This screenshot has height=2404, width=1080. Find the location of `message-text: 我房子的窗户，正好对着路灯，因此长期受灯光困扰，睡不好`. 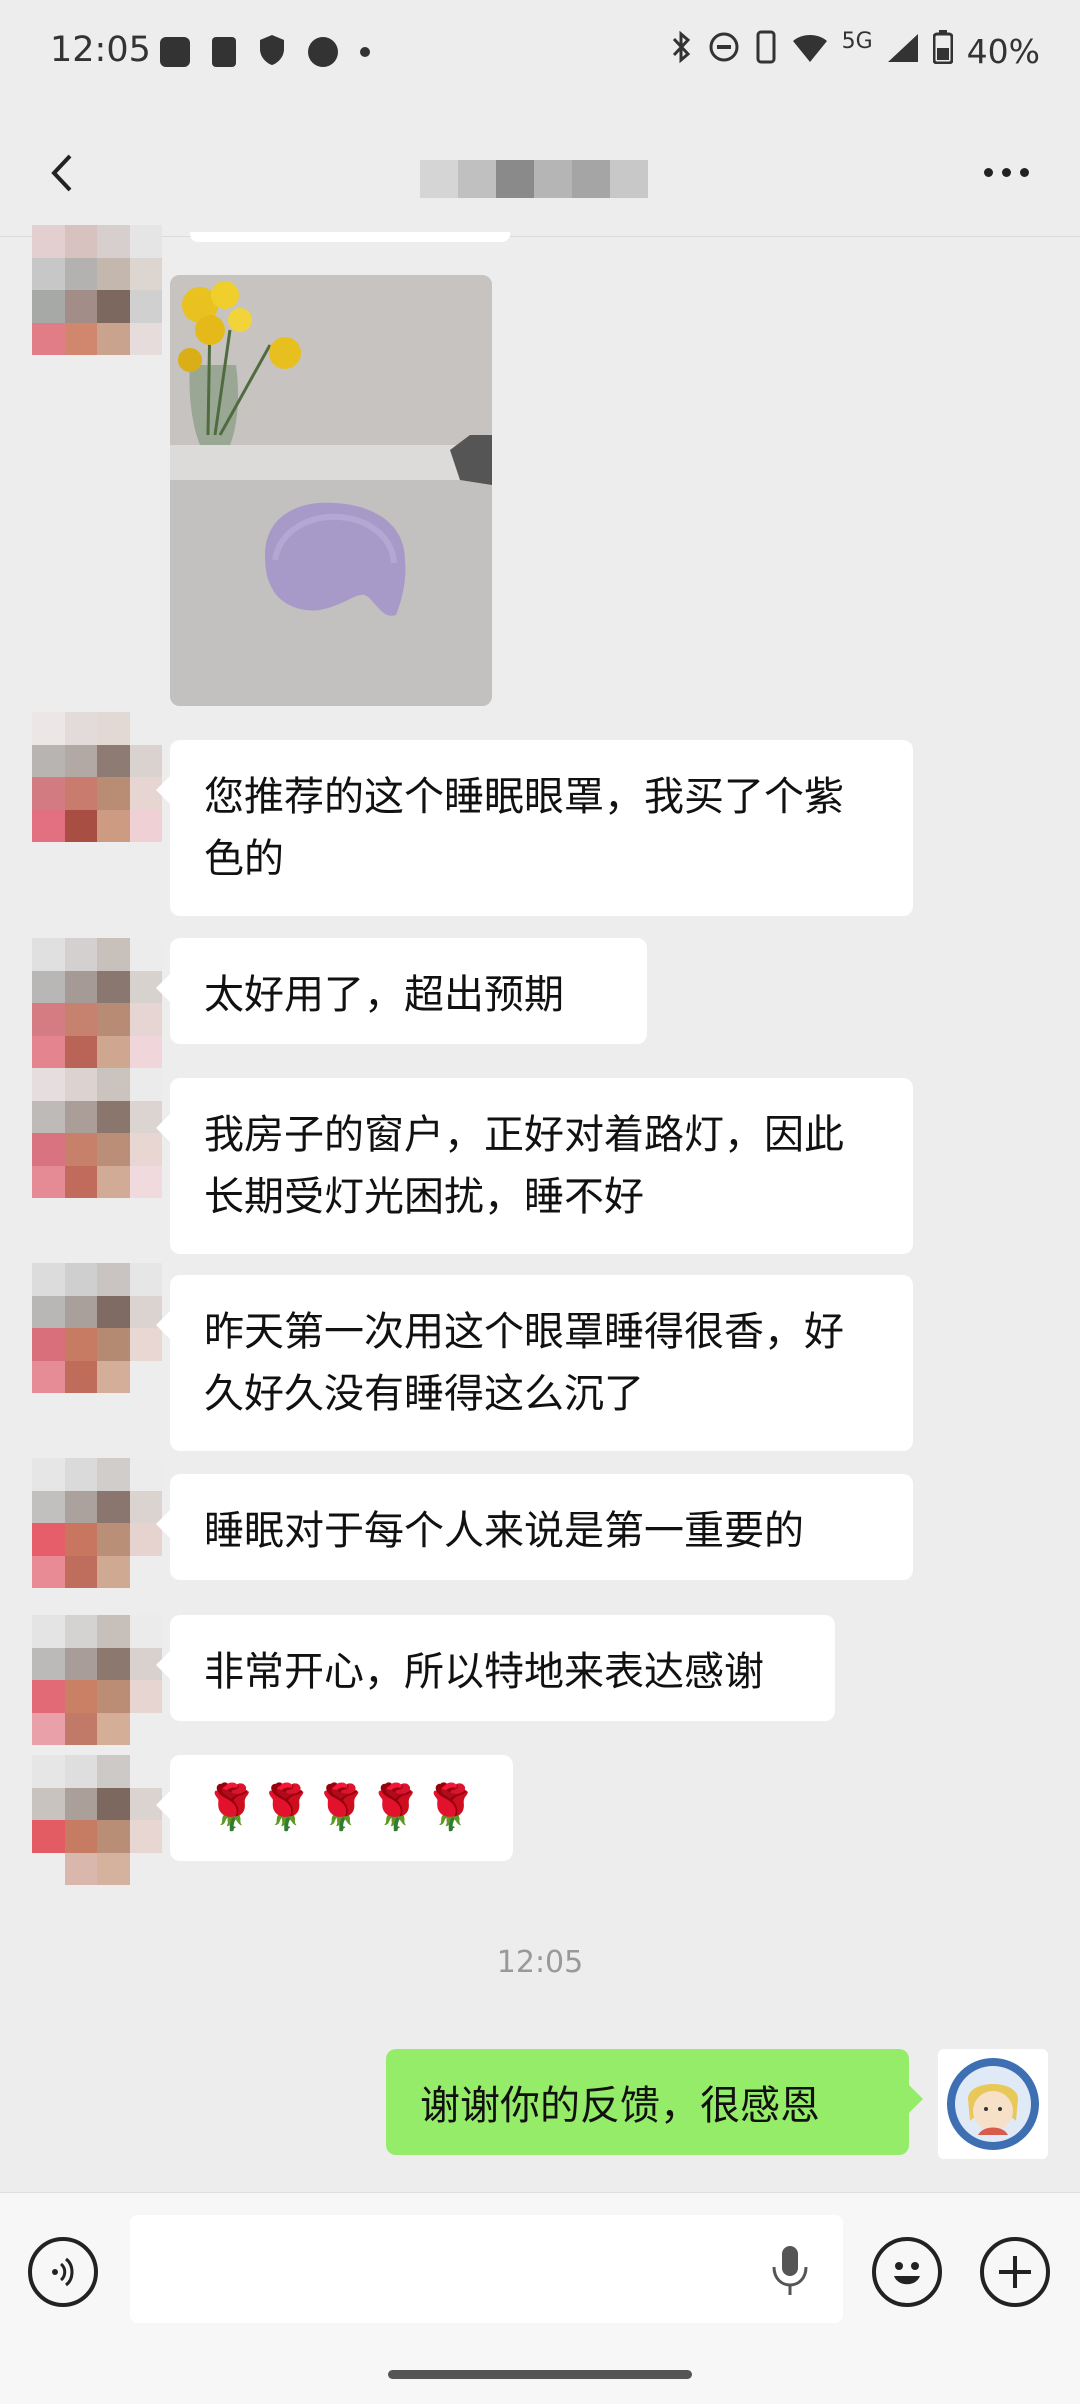

message-text: 我房子的窗户，正好对着路灯，因此长期受灯光困扰，睡不好 is located at coordinates (524, 1166).